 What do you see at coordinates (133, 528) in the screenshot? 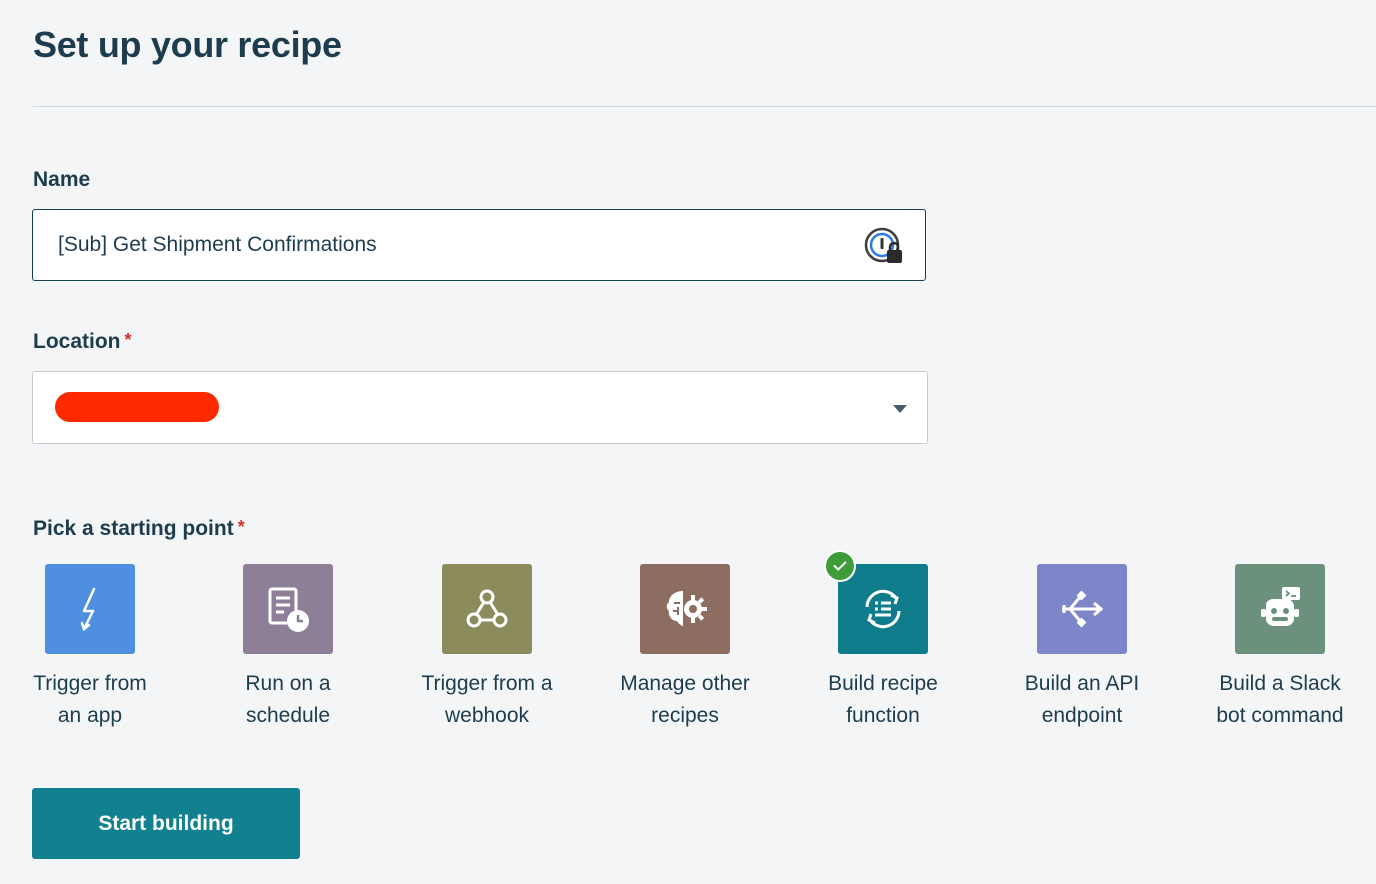
I see `starting-point-label-text: Pick a starting point` at bounding box center [133, 528].